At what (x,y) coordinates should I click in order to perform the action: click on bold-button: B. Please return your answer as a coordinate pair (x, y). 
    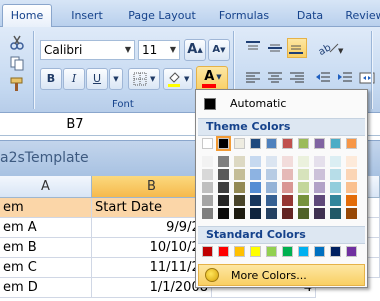
    Looking at the image, I should click on (51, 79).